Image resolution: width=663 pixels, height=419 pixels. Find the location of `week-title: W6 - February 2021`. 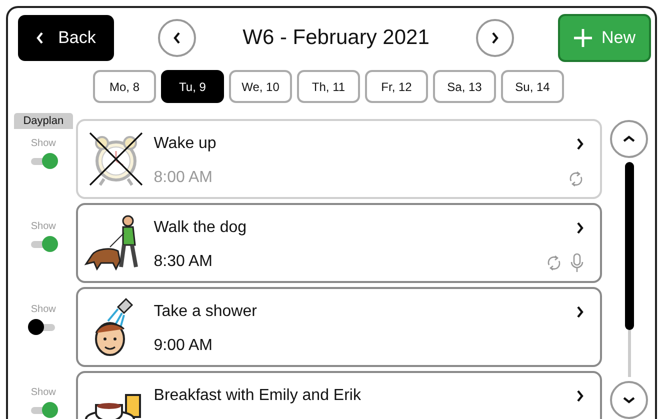

week-title: W6 - February 2021 is located at coordinates (336, 38).